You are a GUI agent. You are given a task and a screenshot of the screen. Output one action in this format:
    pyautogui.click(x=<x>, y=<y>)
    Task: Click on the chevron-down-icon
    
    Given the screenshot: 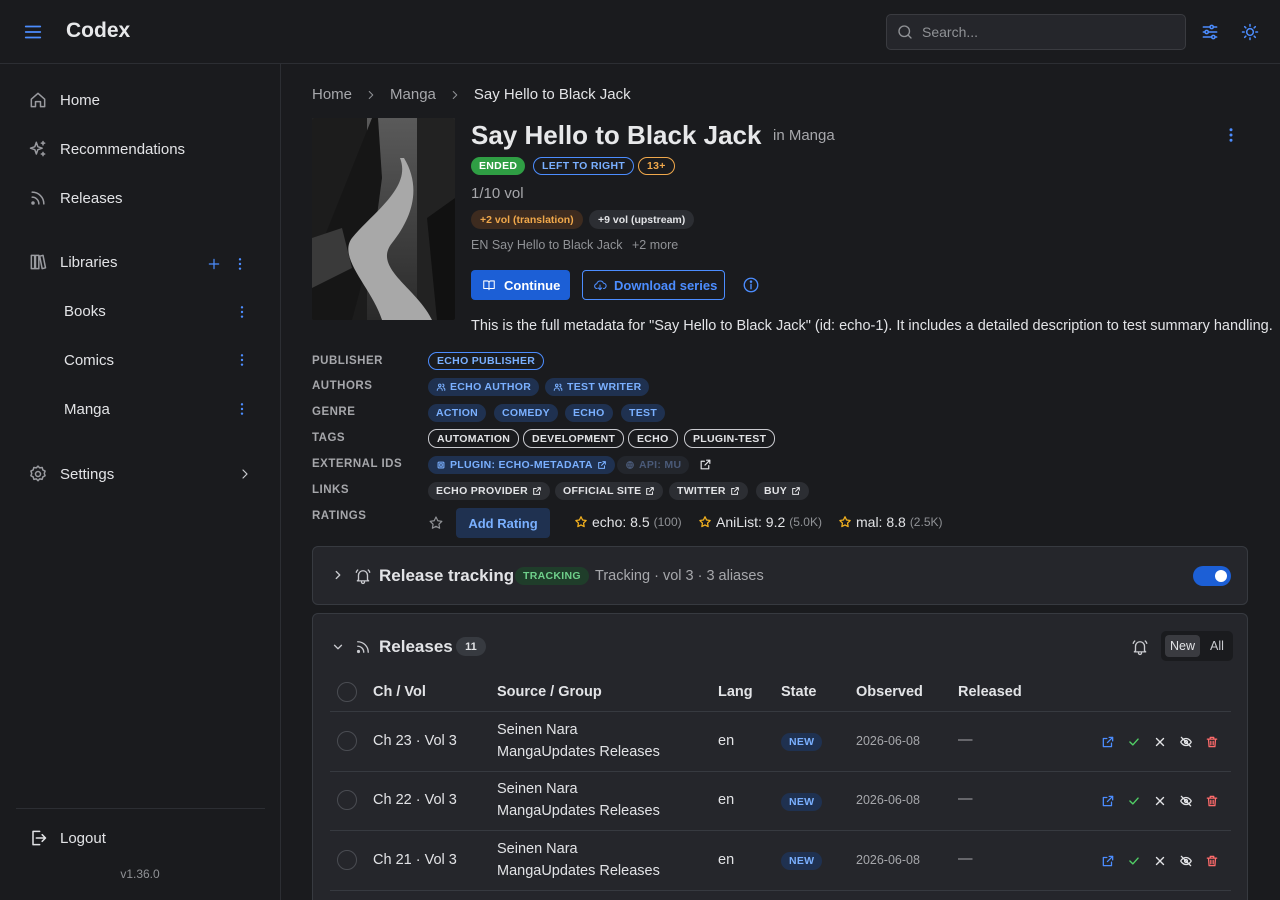 What is the action you would take?
    pyautogui.click(x=338, y=647)
    